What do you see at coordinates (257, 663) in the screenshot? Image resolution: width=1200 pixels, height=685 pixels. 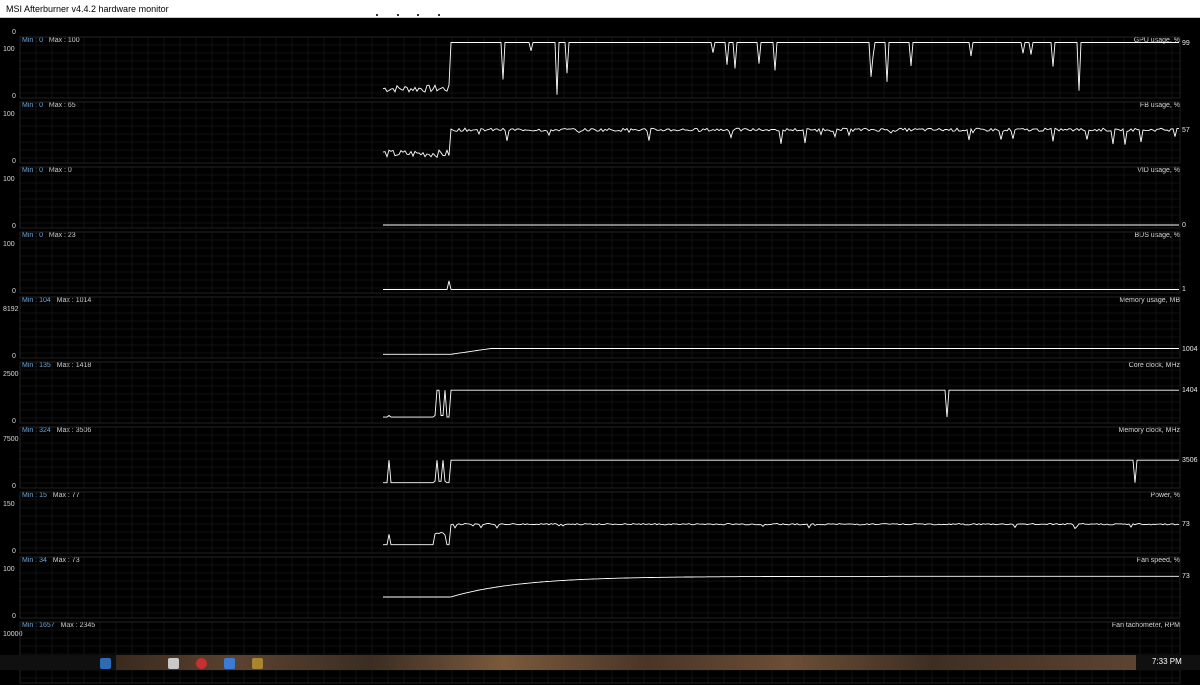 I see `taskbar-folder-icon` at bounding box center [257, 663].